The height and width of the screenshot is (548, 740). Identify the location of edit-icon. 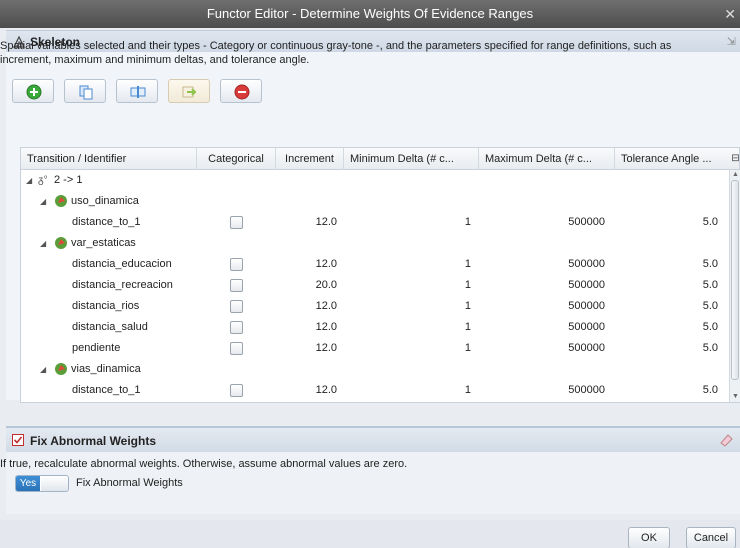
(138, 92).